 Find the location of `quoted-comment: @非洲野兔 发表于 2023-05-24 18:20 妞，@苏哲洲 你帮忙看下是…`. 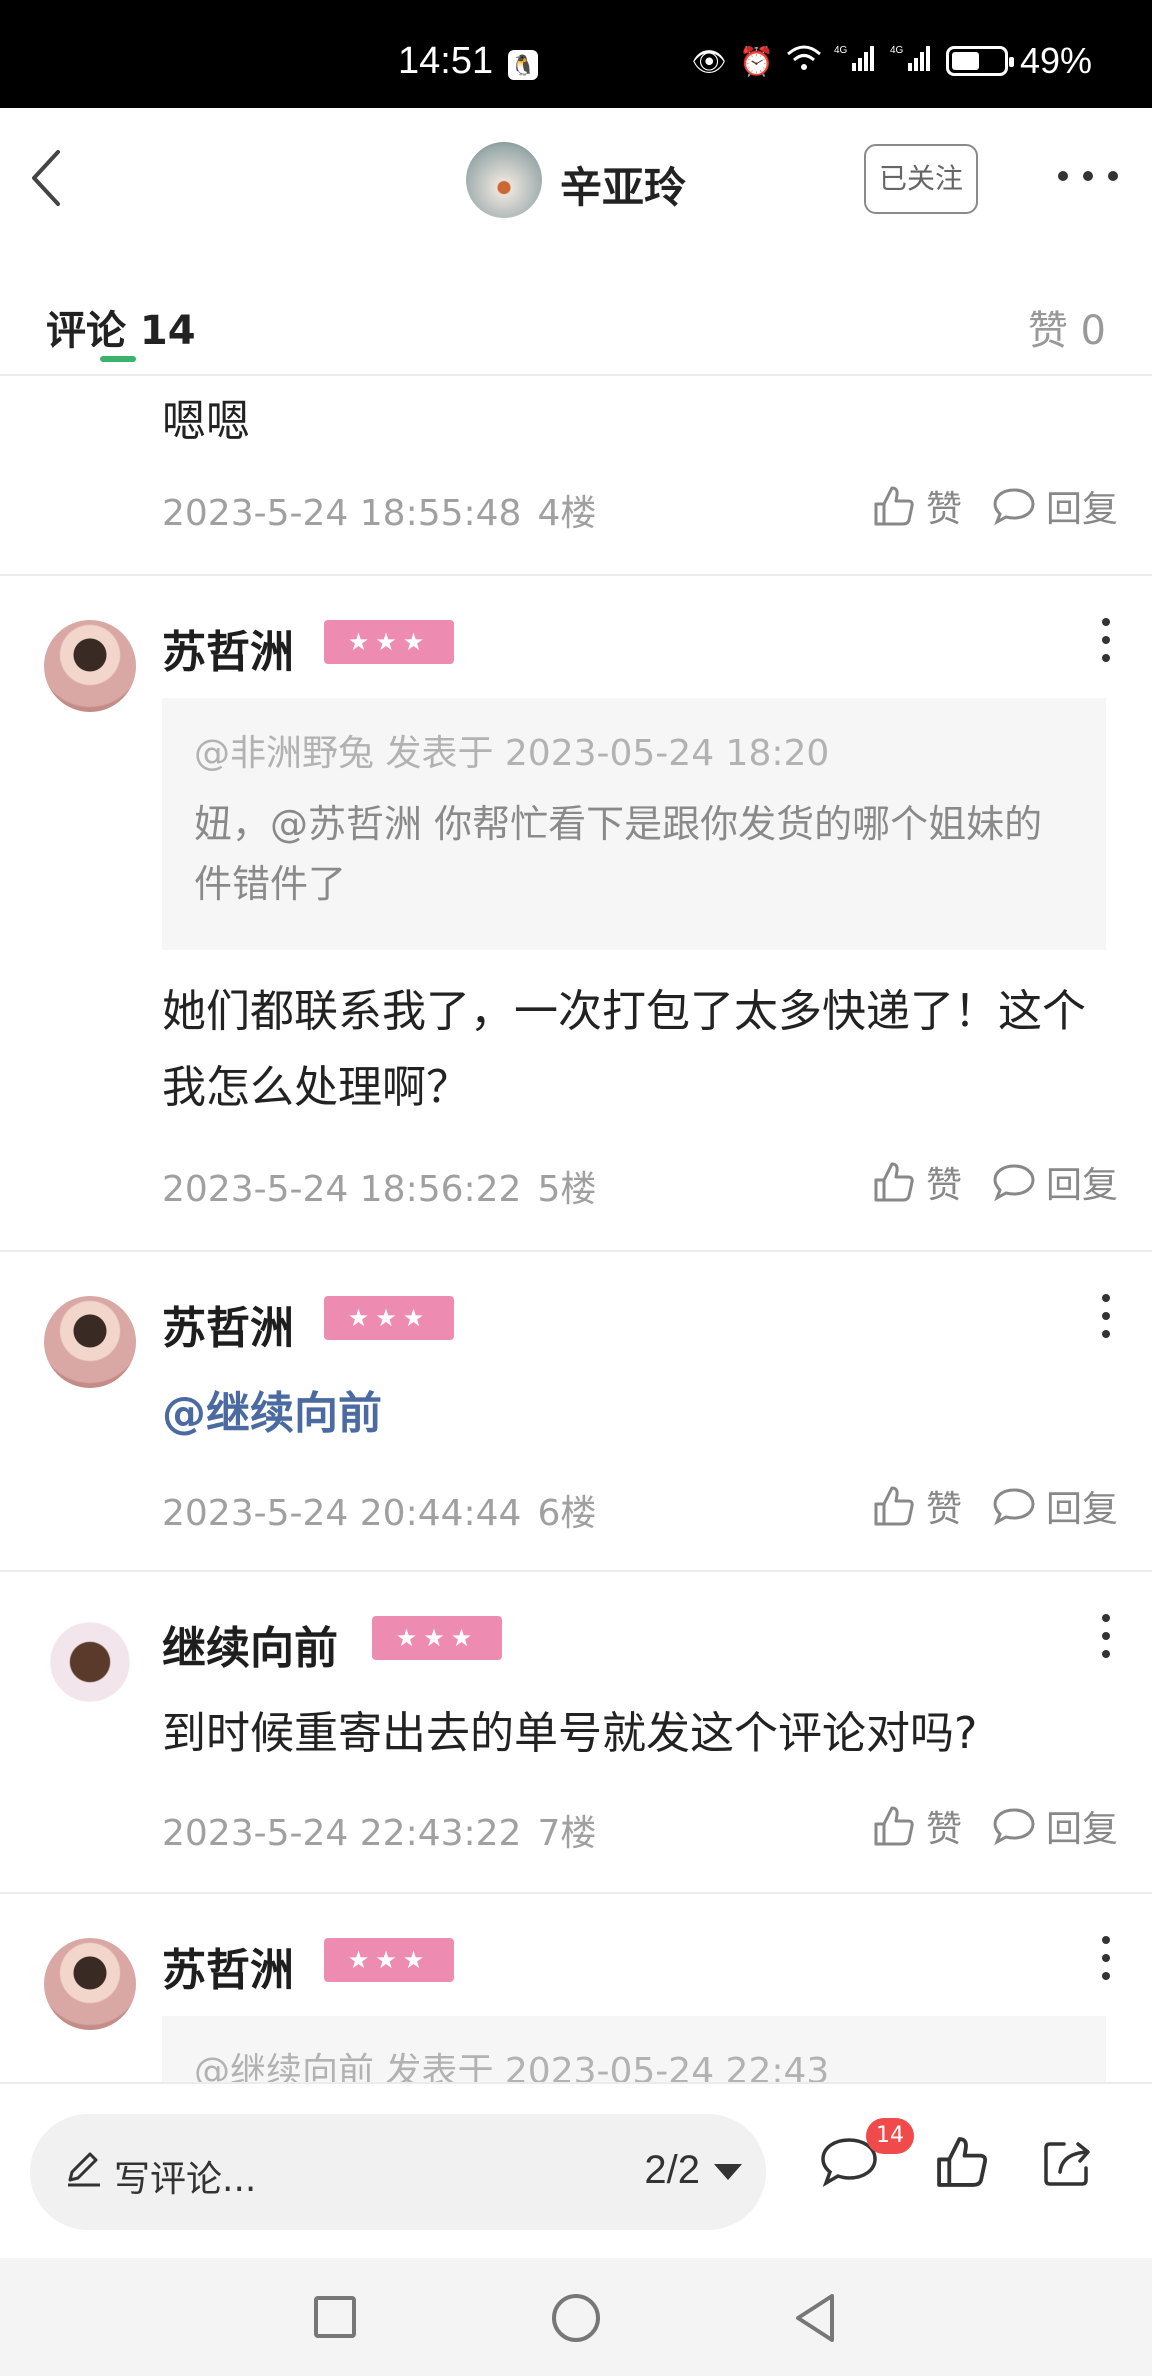

quoted-comment: @非洲野兔 发表于 2023-05-24 18:20 妞，@苏哲洲 你帮忙看下是… is located at coordinates (634, 824).